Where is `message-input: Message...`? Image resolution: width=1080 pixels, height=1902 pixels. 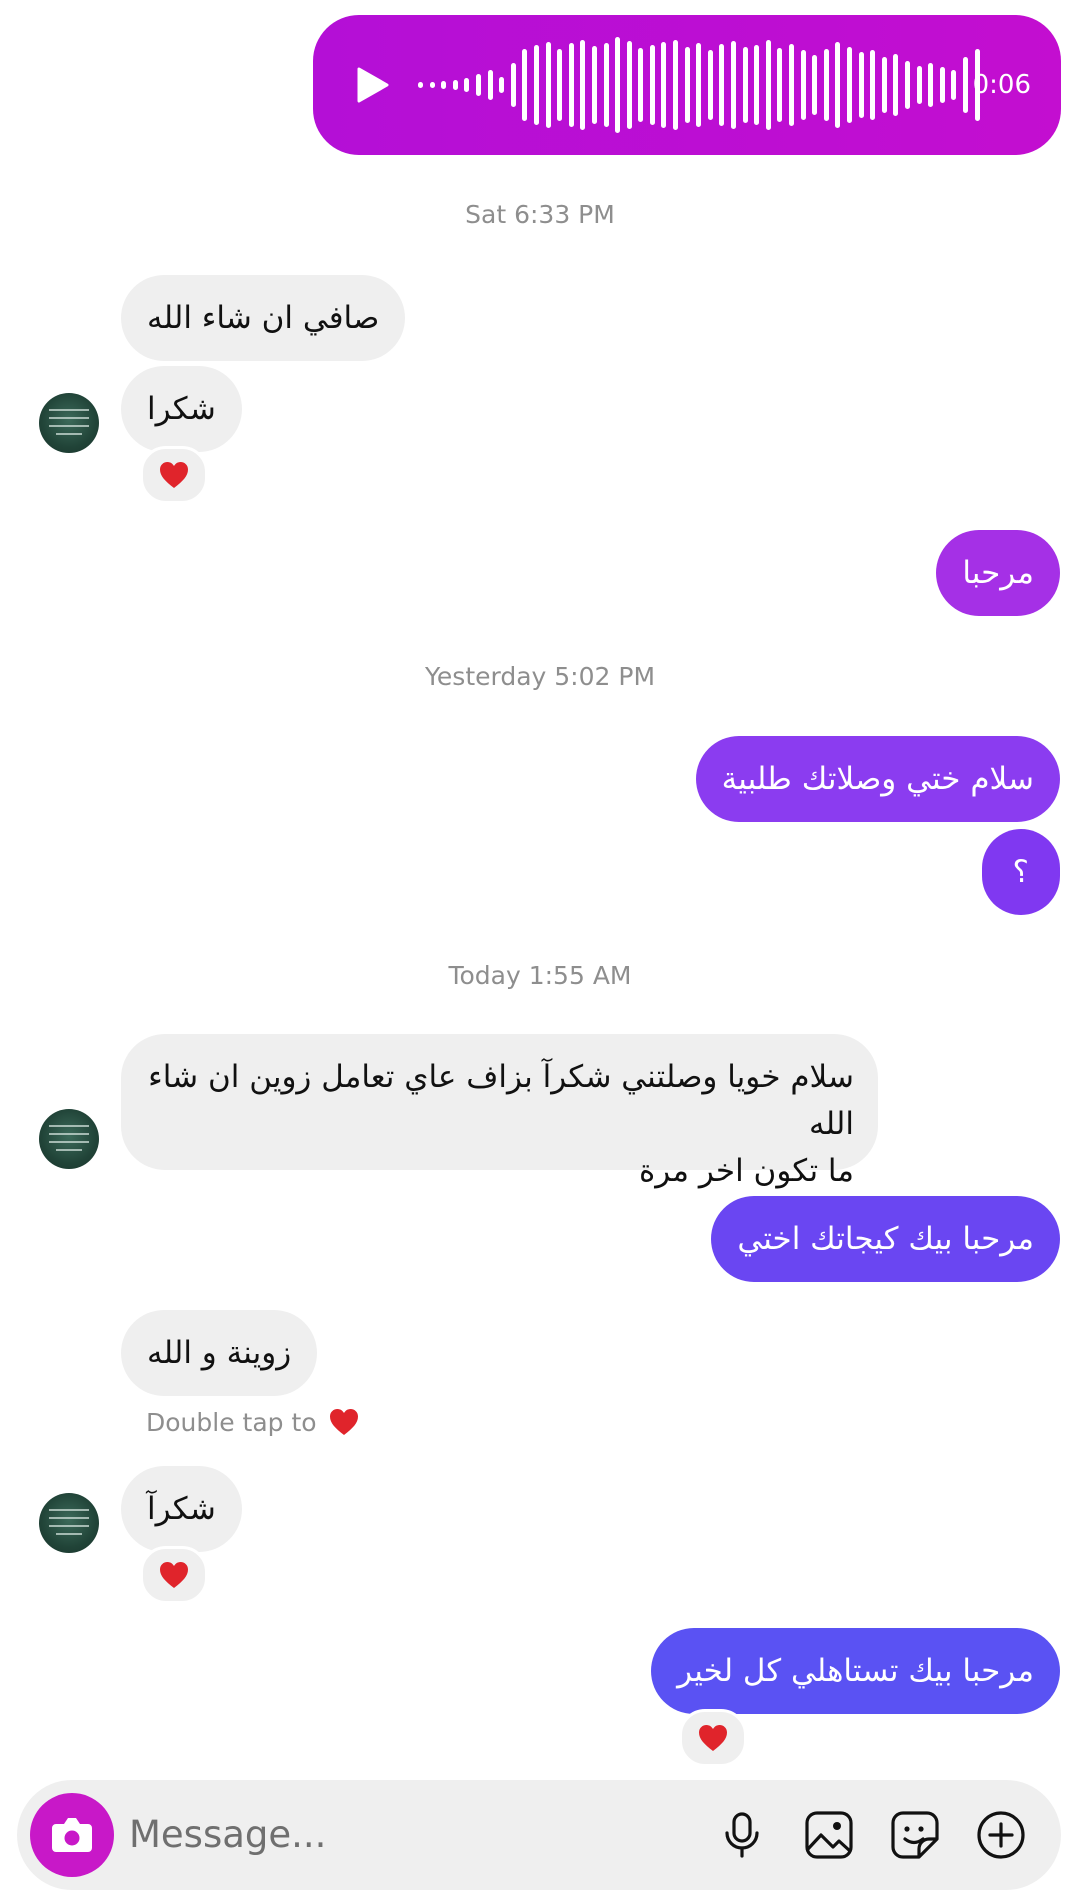
message-input: Message... is located at coordinates (227, 1835).